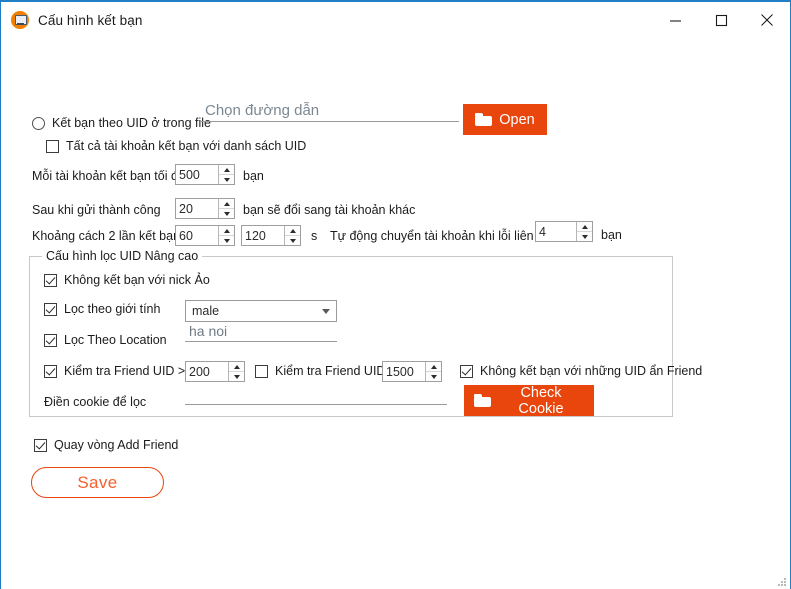  What do you see at coordinates (197, 174) in the screenshot?
I see `max-per-account-input` at bounding box center [197, 174].